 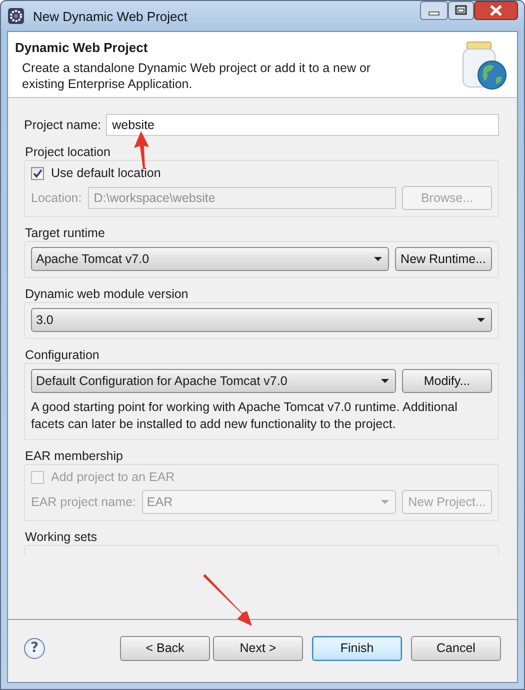 I want to click on close-icon, so click(x=496, y=10).